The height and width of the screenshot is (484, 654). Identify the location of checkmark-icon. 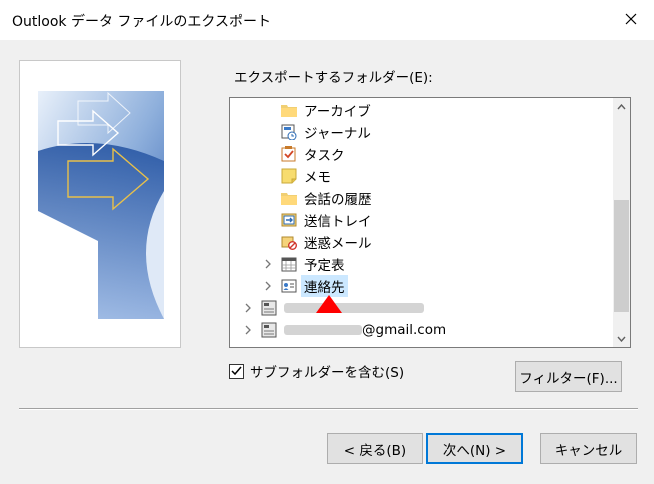
(236, 371).